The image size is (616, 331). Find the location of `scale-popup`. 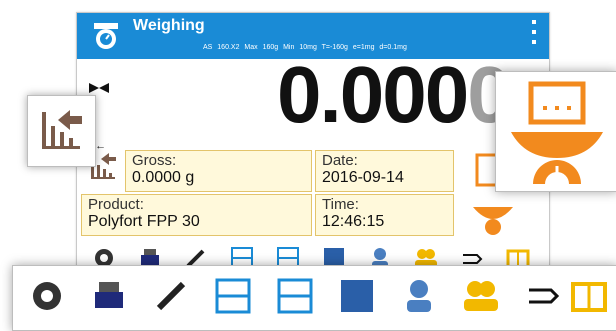

scale-popup is located at coordinates (555, 131).